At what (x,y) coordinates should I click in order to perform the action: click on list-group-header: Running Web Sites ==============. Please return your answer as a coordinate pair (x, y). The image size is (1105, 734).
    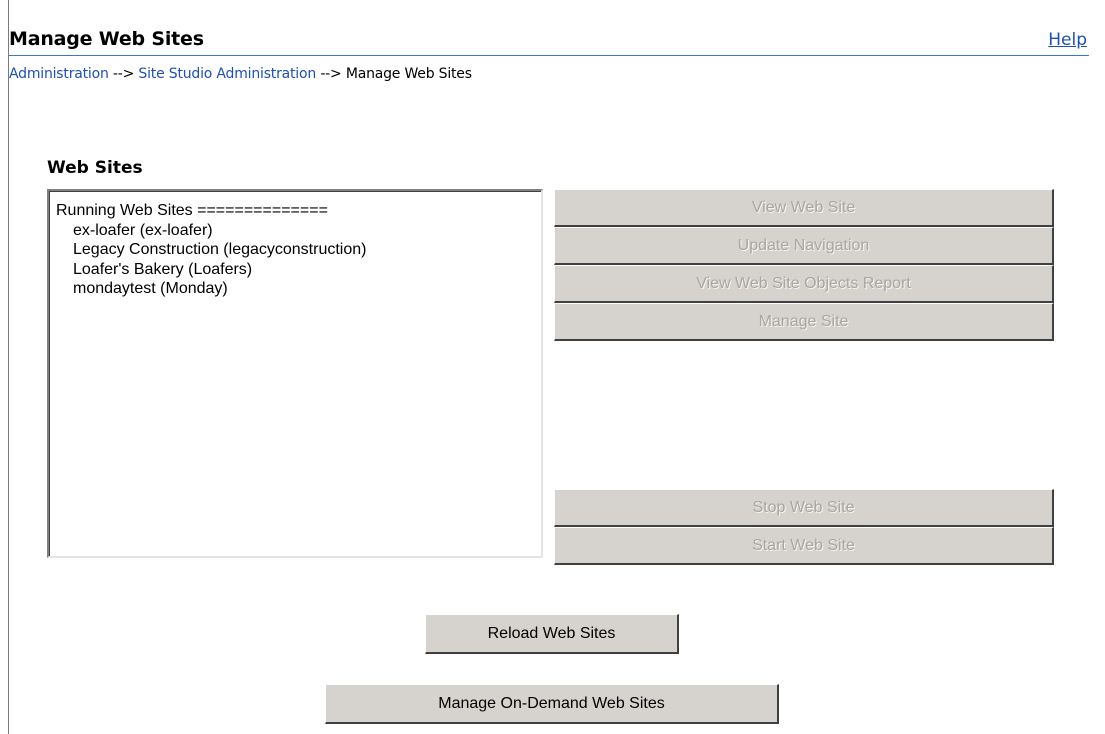
    Looking at the image, I should click on (298, 211).